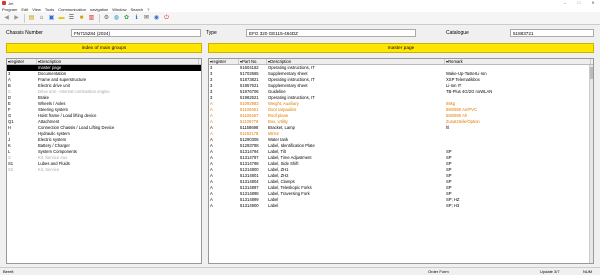  What do you see at coordinates (136, 33) in the screenshot?
I see `chassis-number-field: FN715284 (2024)` at bounding box center [136, 33].